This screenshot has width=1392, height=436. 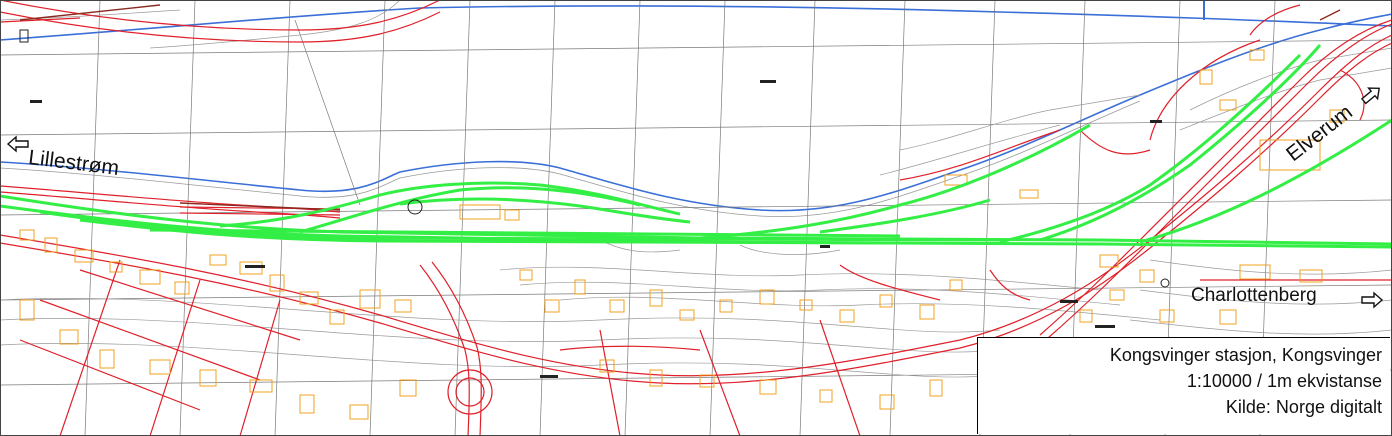 What do you see at coordinates (1245, 355) in the screenshot?
I see `map-title: Kongsvinger stasjon, Kongsvinger` at bounding box center [1245, 355].